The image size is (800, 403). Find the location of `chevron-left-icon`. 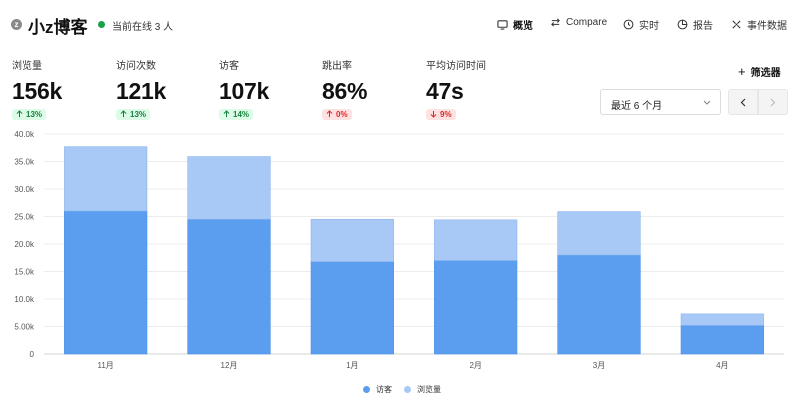

chevron-left-icon is located at coordinates (743, 102).